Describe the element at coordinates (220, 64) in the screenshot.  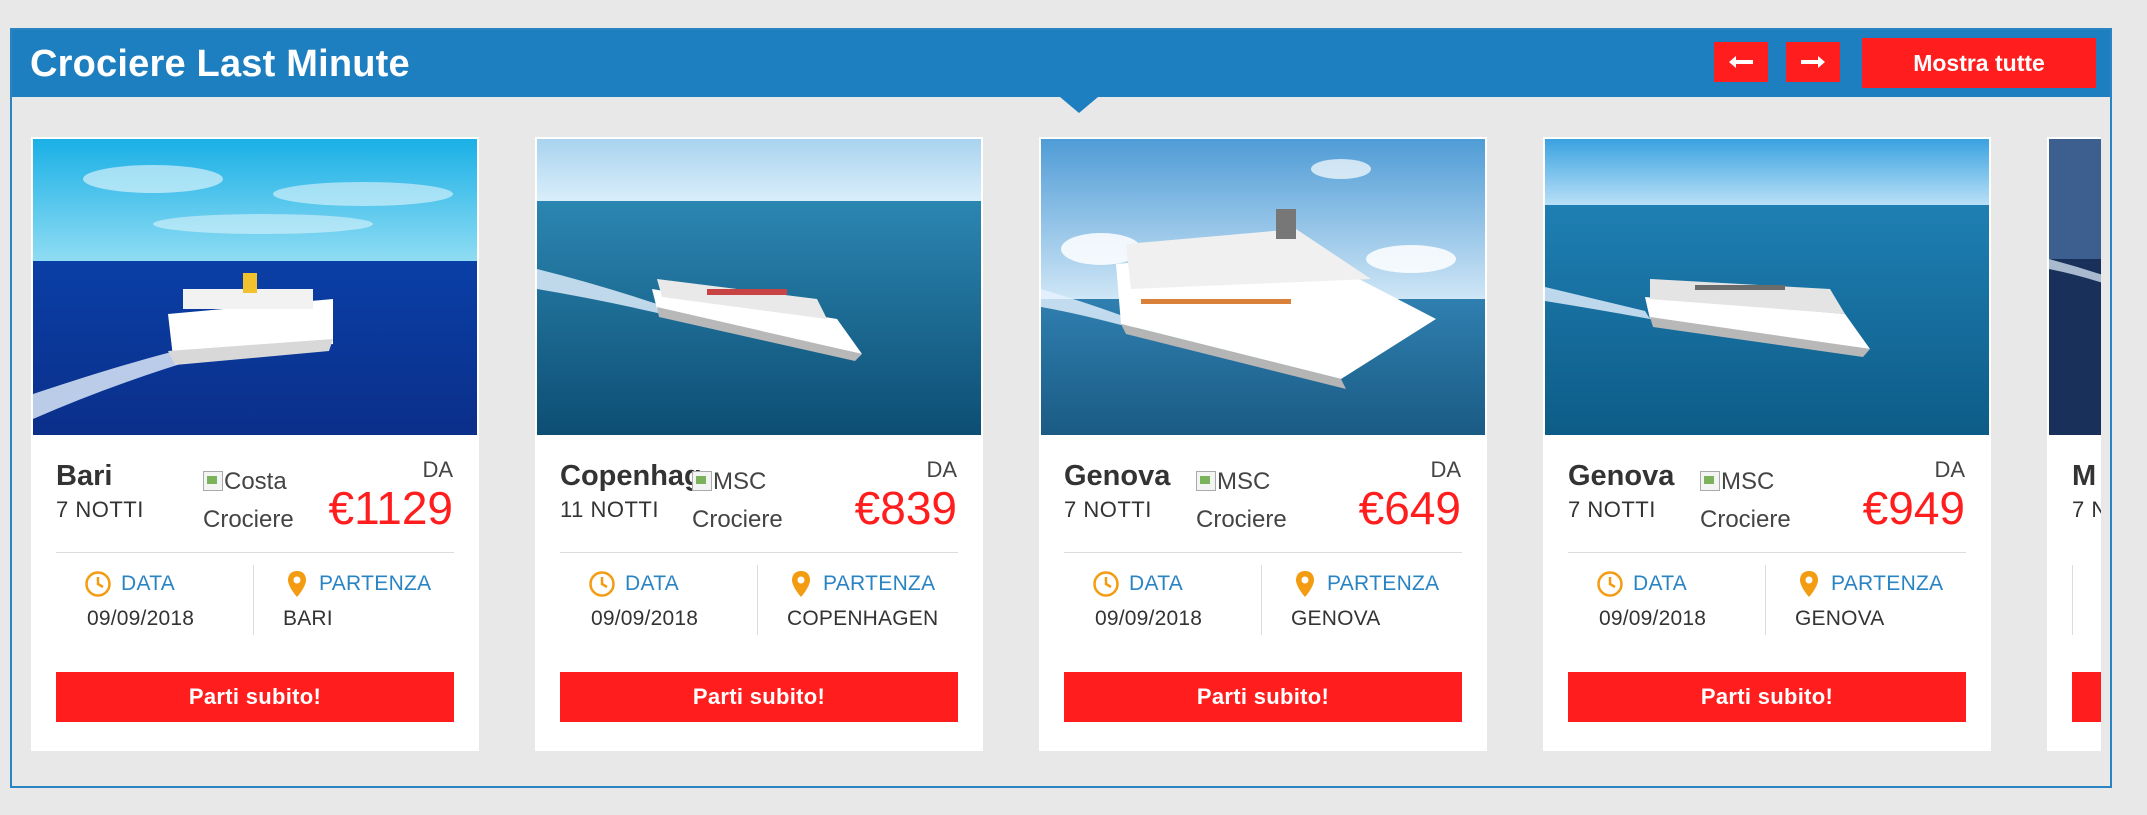
I see `widget-title: Crociere Last Minute` at that location.